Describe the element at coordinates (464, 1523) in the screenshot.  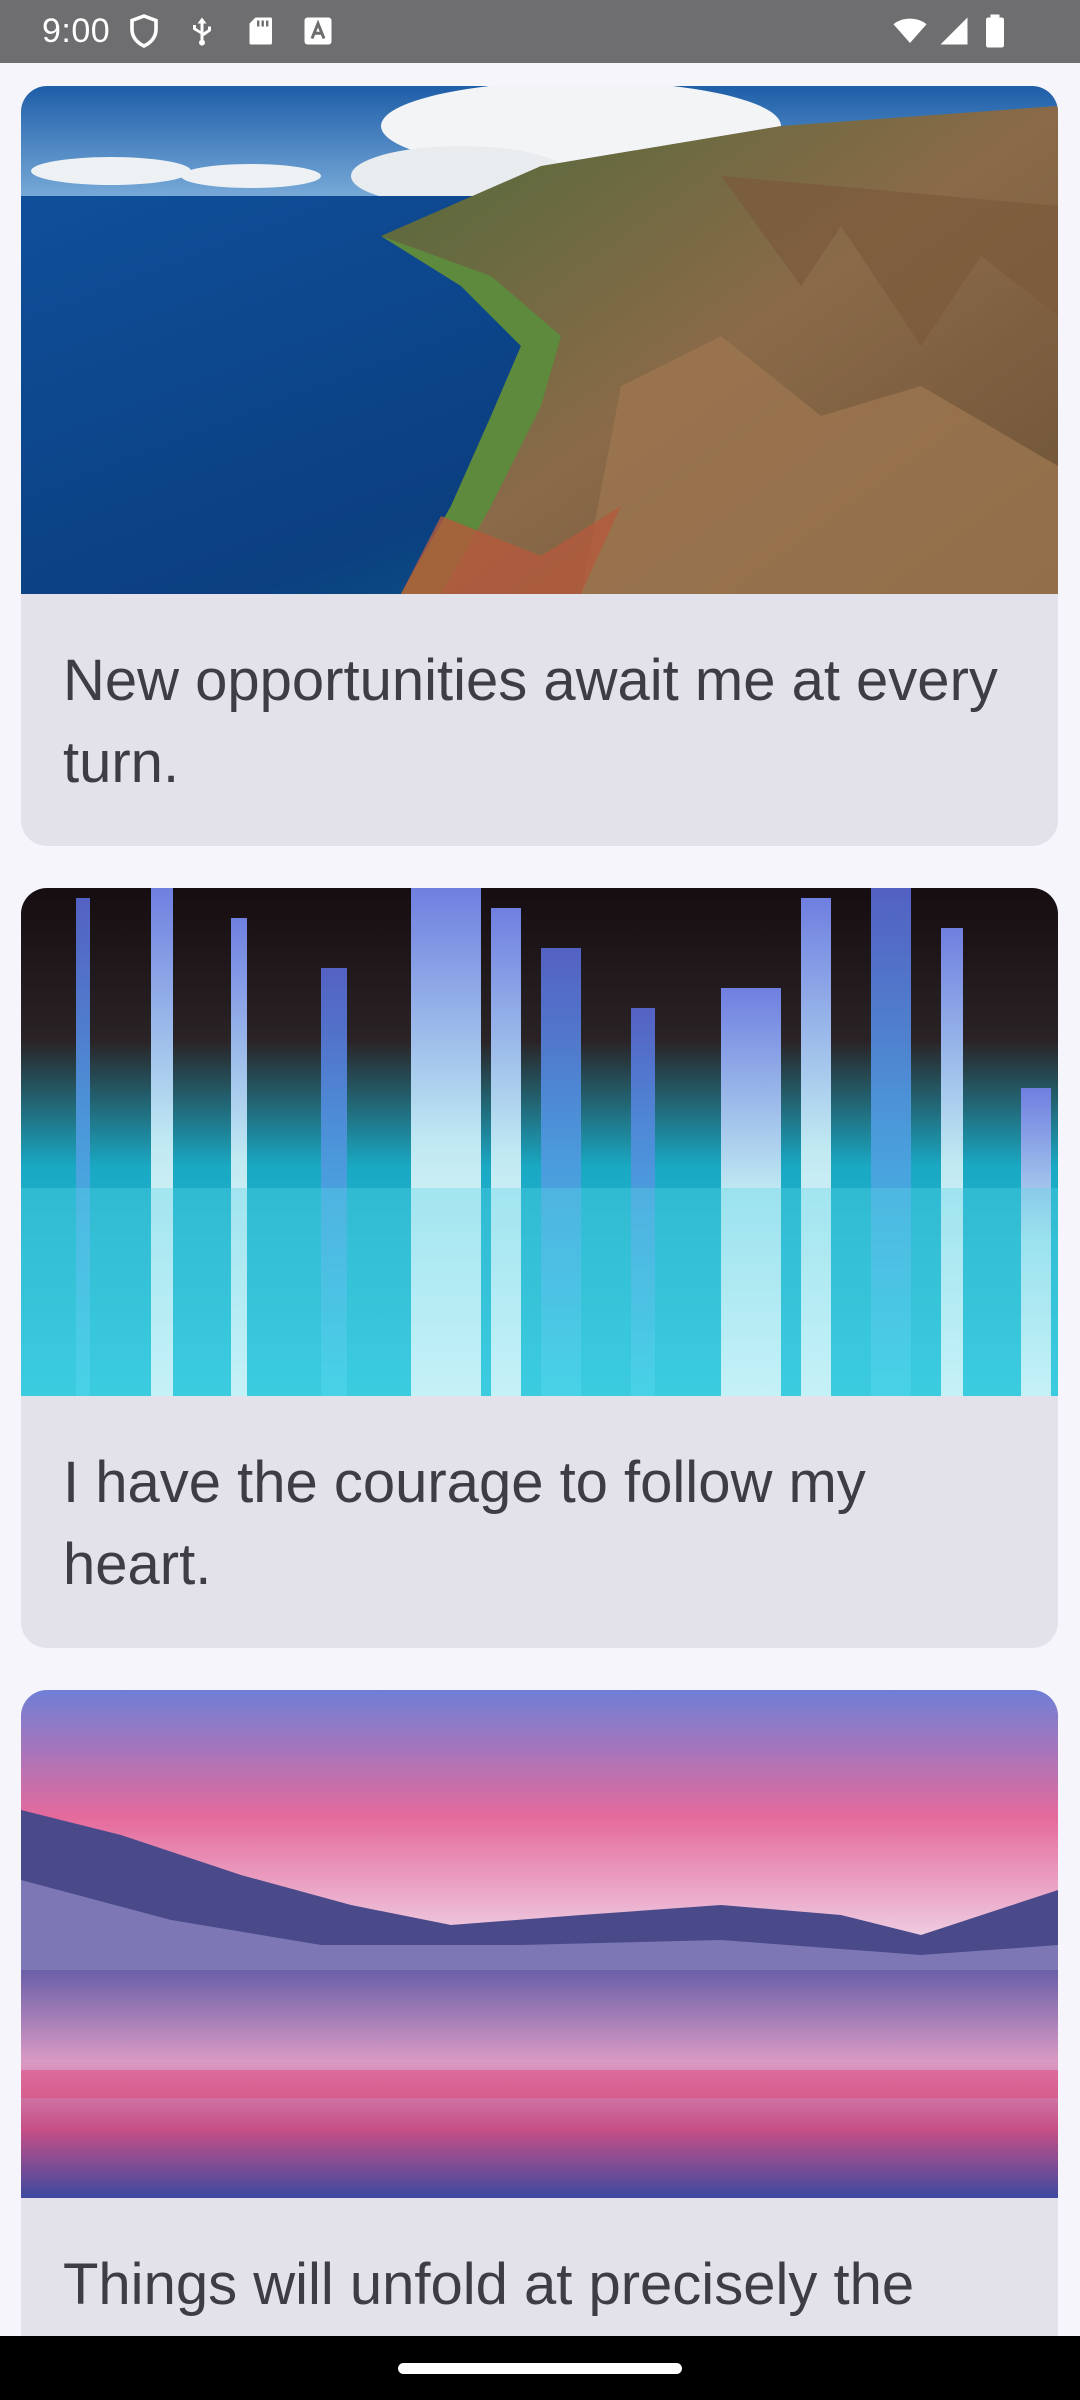
I see `affirmation-text: I have the courage to follow my heart.` at that location.